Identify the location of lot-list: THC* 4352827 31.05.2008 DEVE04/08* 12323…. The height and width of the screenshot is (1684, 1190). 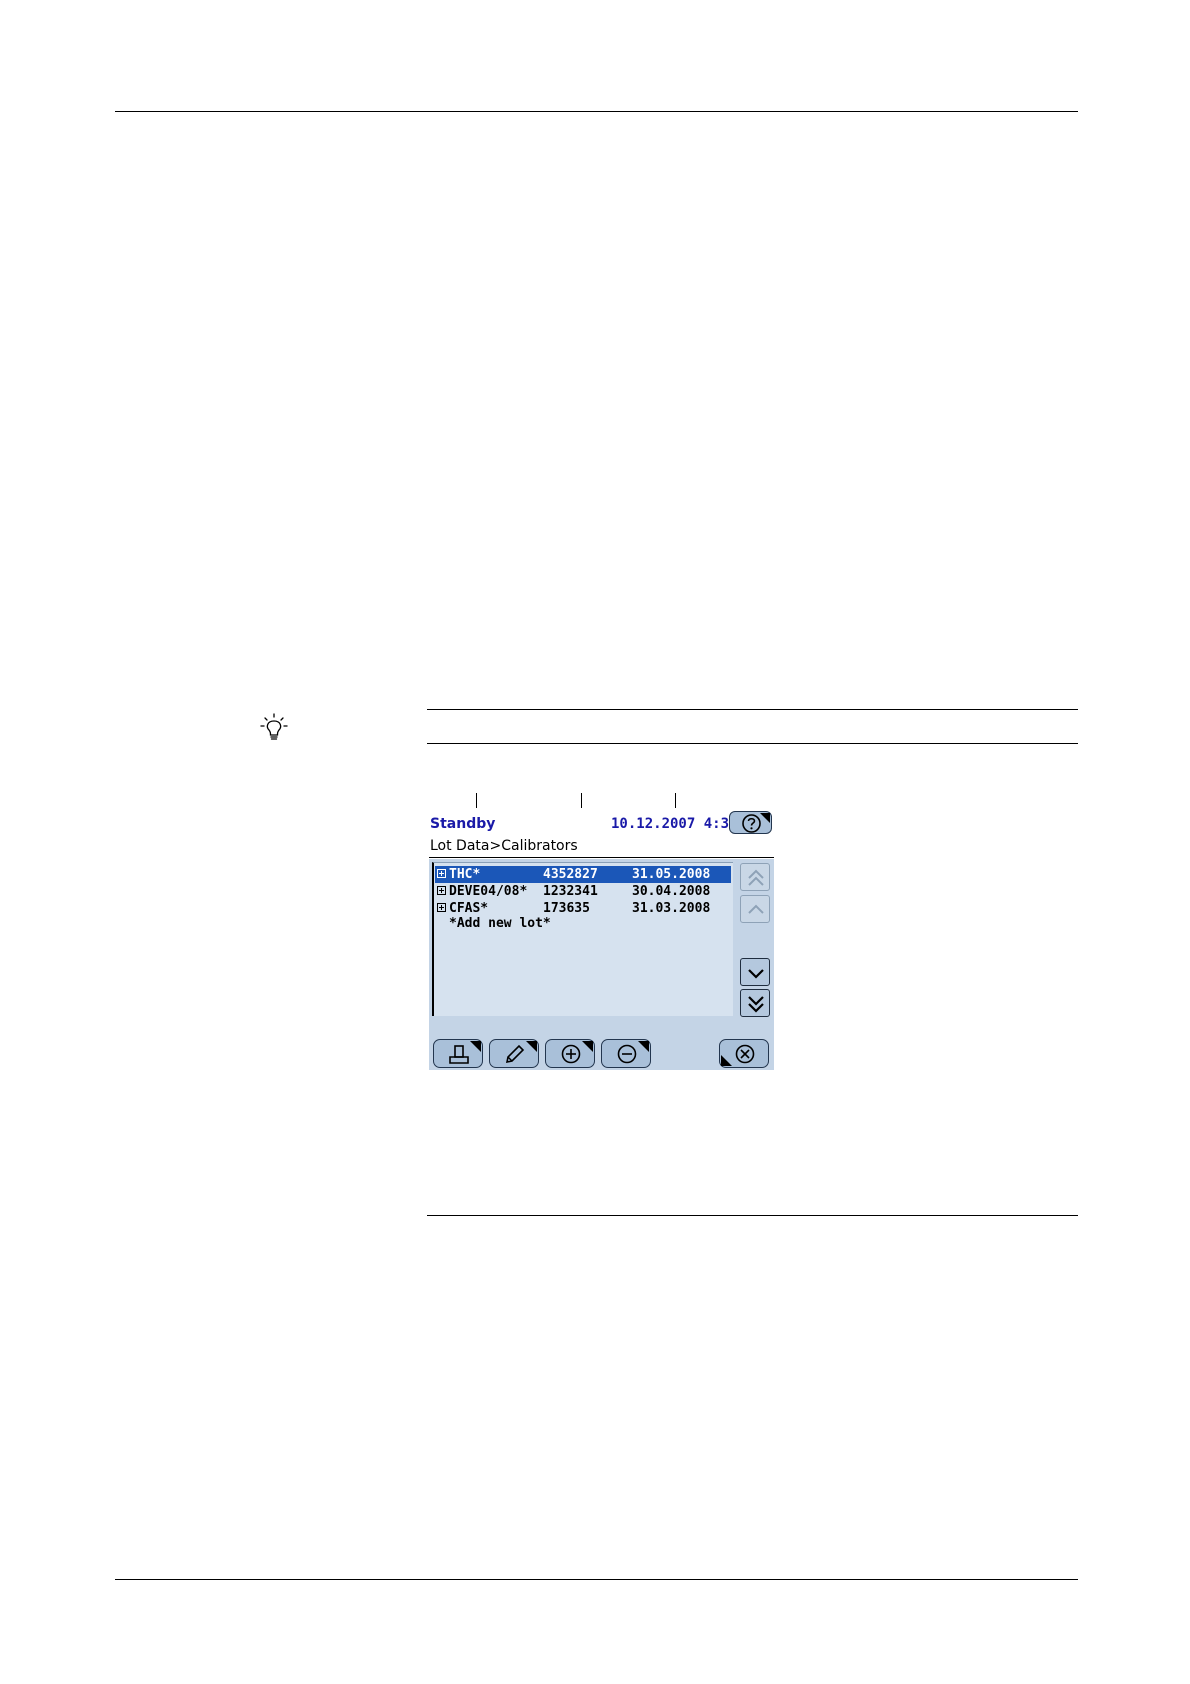
(582, 939).